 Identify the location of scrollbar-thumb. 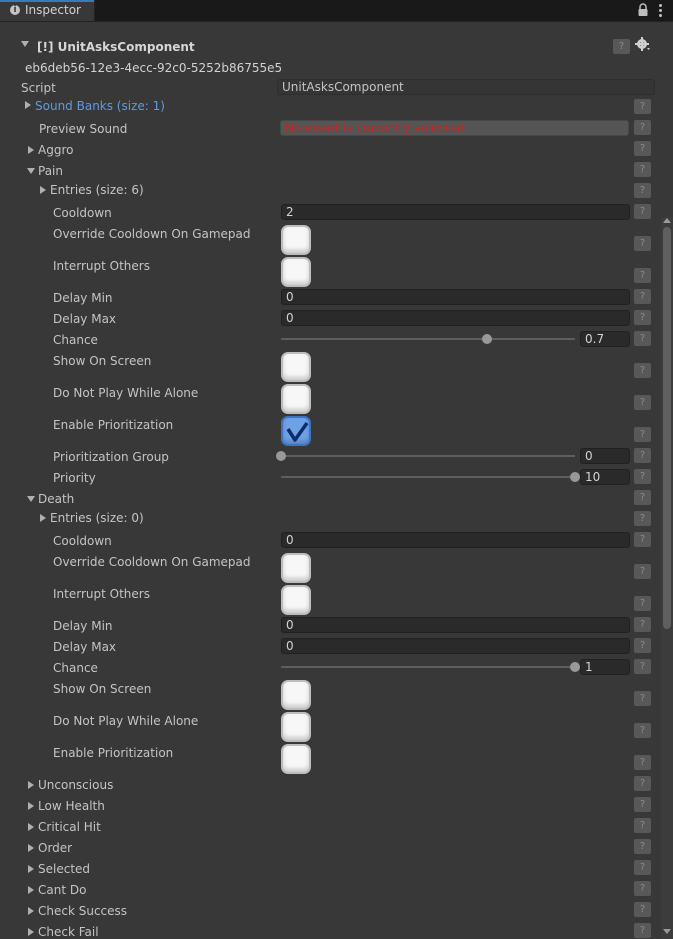
(667, 428).